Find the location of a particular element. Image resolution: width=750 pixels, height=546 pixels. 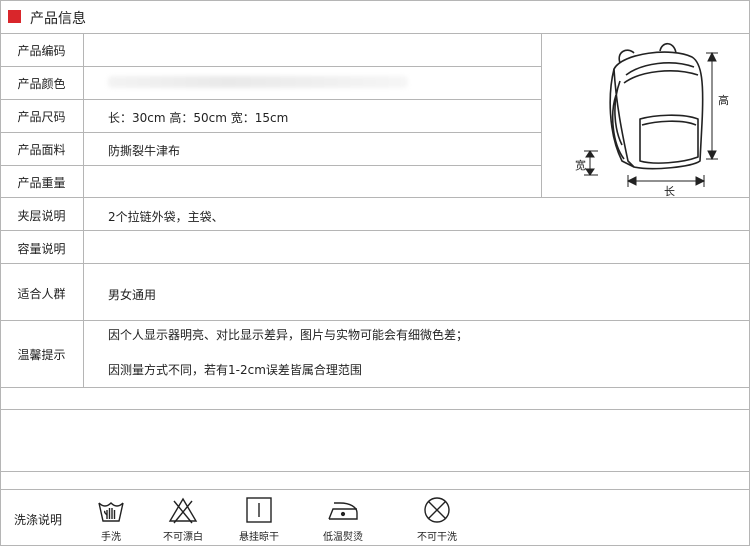

column-divider is located at coordinates (83, 210).